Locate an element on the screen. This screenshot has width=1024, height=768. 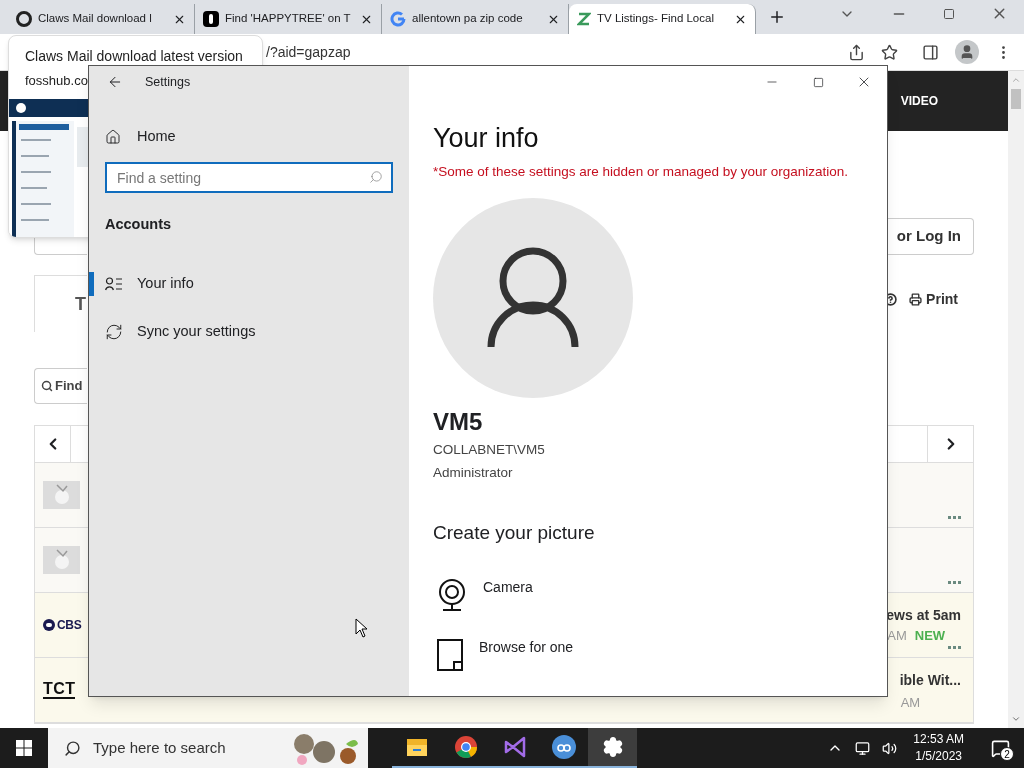
page-title: T is located at coordinates (80, 304).